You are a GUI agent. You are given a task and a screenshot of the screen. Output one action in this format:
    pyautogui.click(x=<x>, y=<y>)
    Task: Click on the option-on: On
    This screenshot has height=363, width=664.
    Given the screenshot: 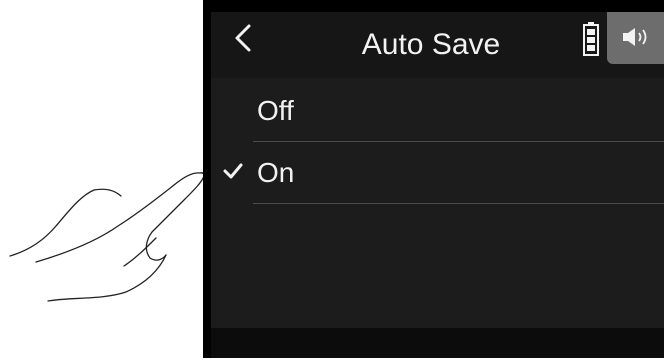 What is the action you would take?
    pyautogui.click(x=443, y=173)
    